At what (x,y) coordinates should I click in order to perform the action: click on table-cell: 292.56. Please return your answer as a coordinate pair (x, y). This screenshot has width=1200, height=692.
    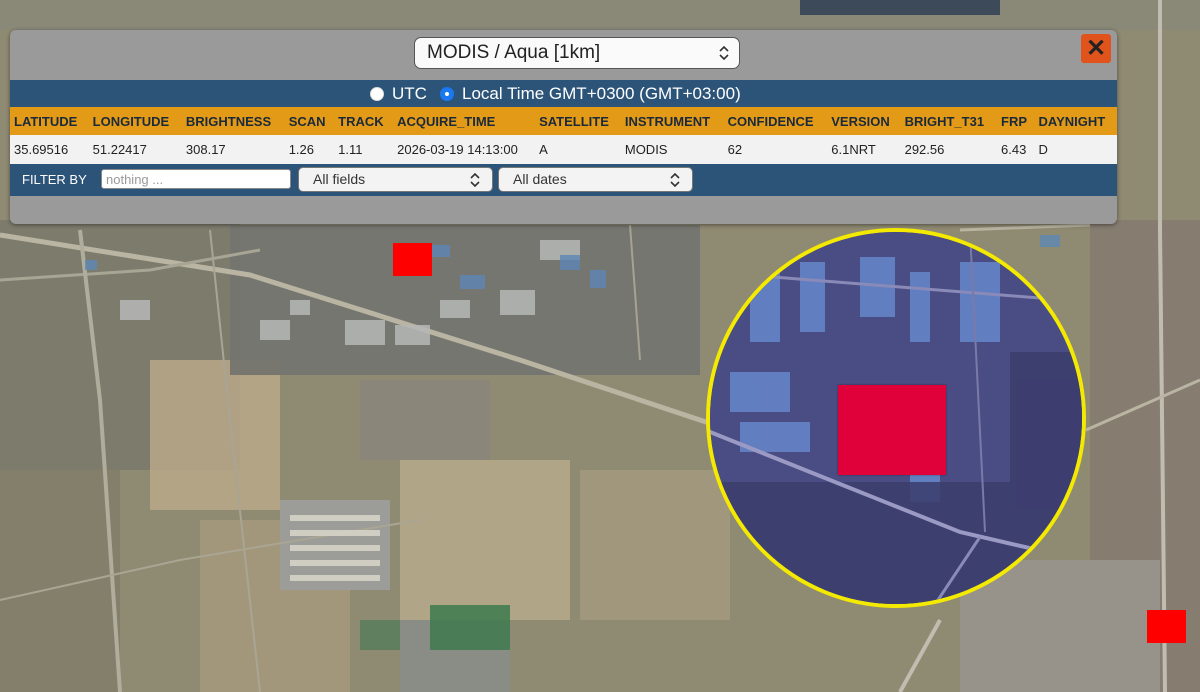
    Looking at the image, I should click on (949, 149).